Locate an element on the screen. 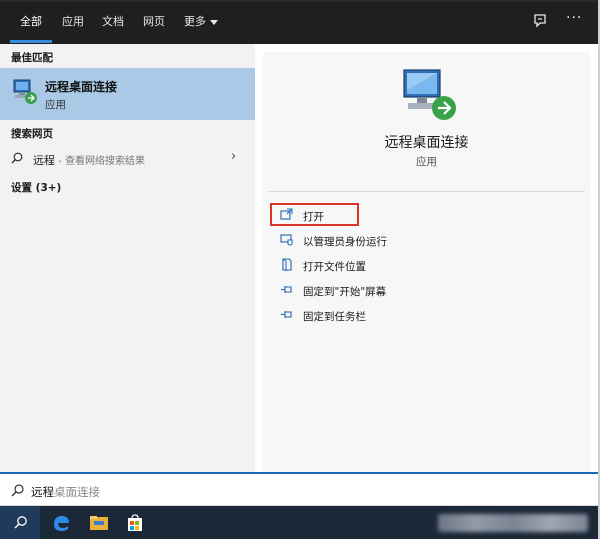  action-label: 打开文件位置 is located at coordinates (334, 267).